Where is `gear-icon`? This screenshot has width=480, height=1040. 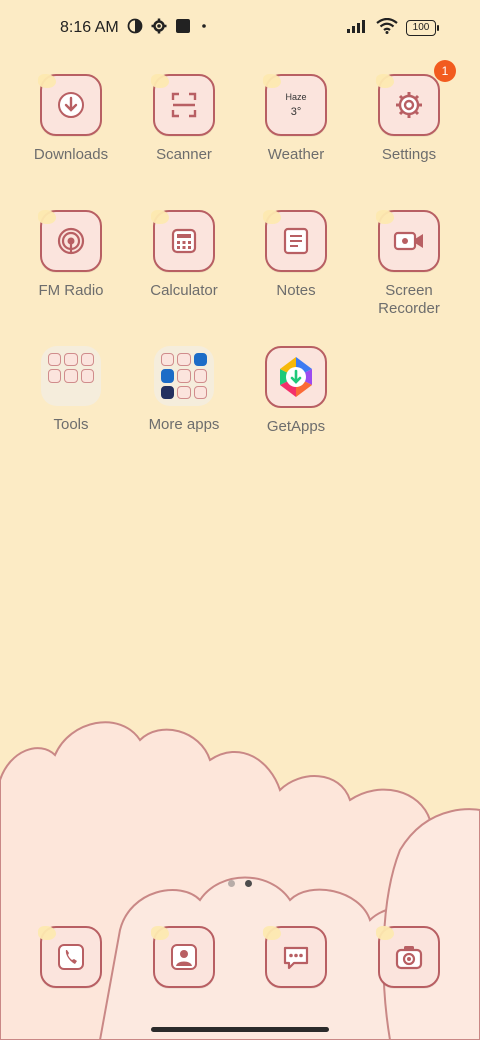
gear-icon is located at coordinates (159, 28).